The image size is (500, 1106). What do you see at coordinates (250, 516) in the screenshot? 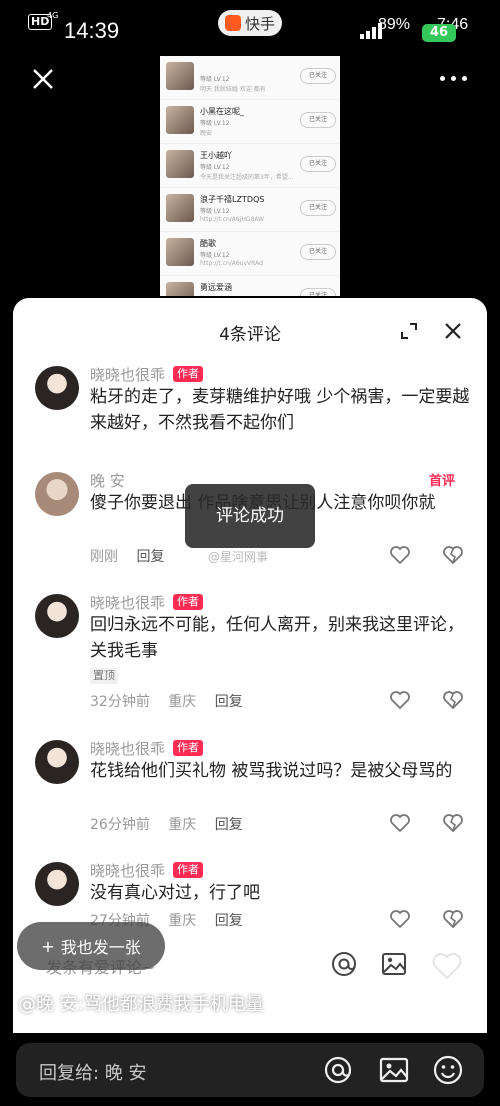
I see `toast-message: 评论成功` at bounding box center [250, 516].